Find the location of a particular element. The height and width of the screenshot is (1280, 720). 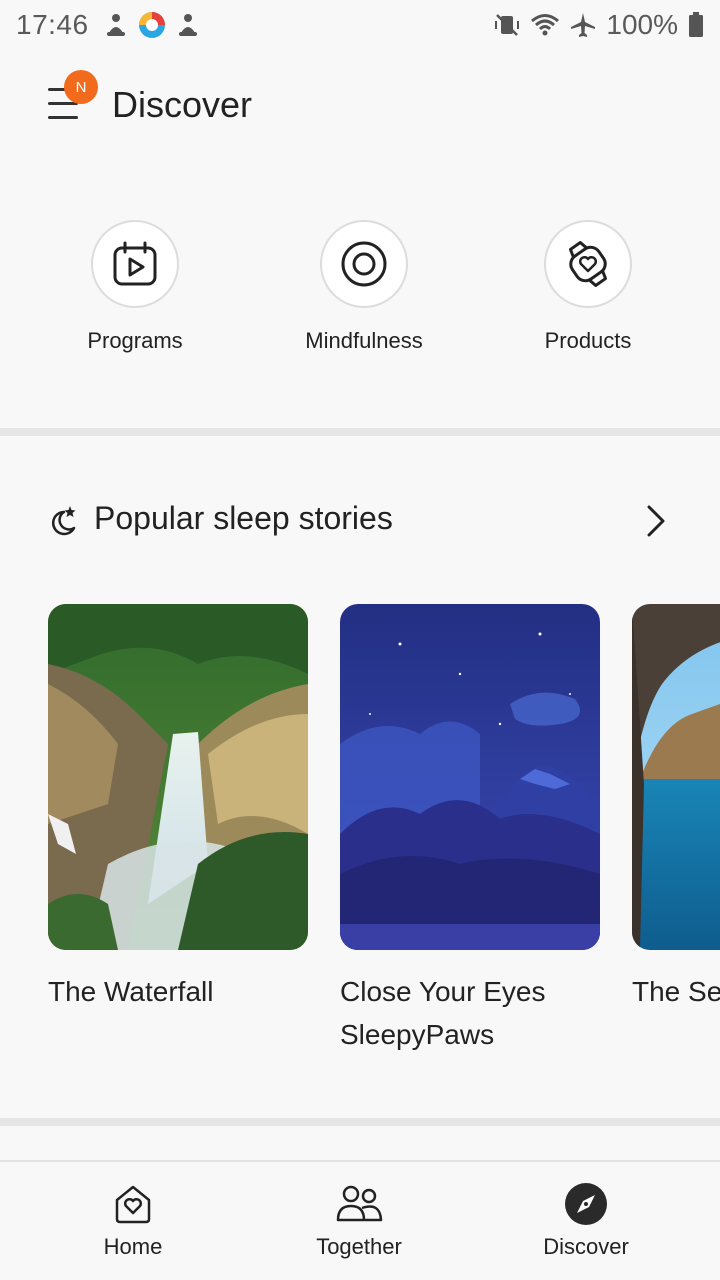

story-title: The Se is located at coordinates (676, 991).